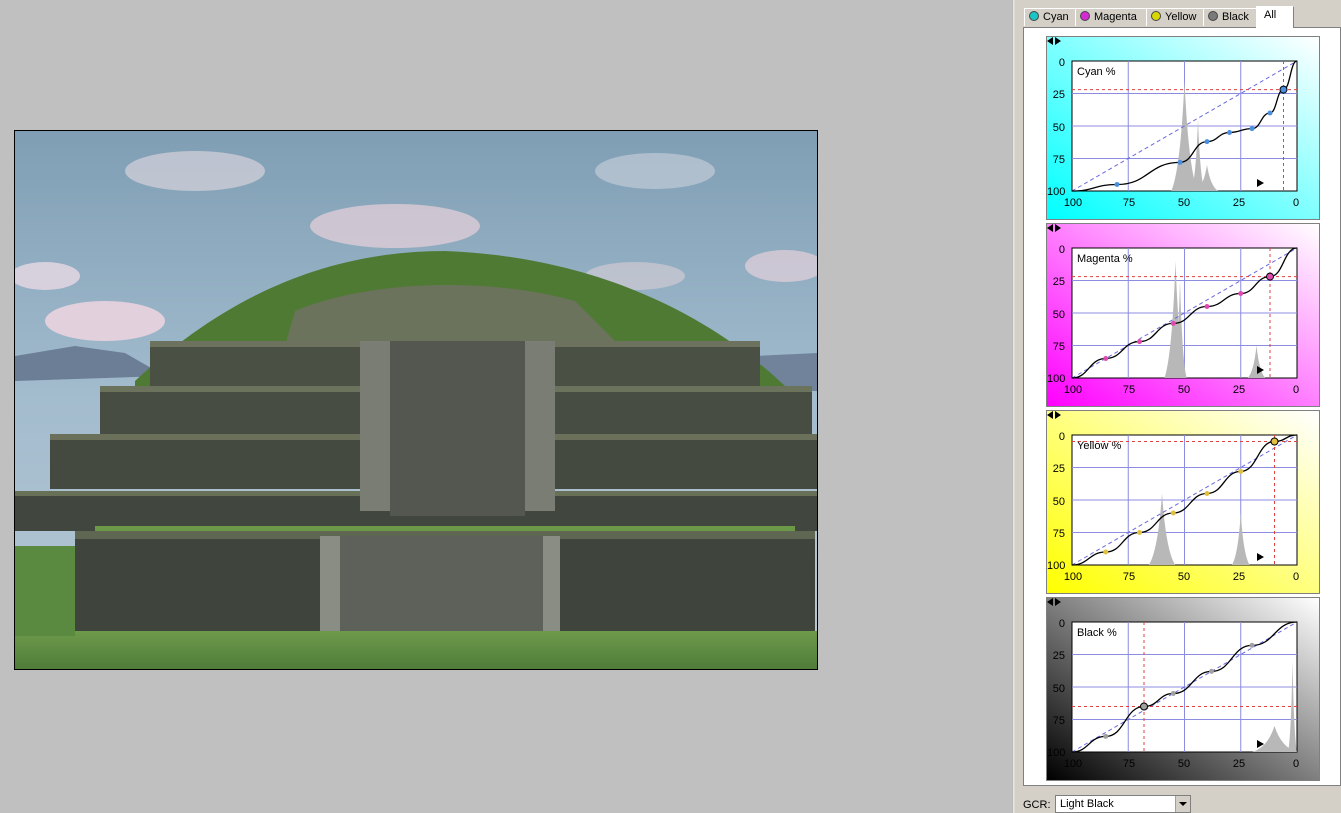 The height and width of the screenshot is (813, 1341). I want to click on gcr-dropdown: Light Black, so click(1123, 804).